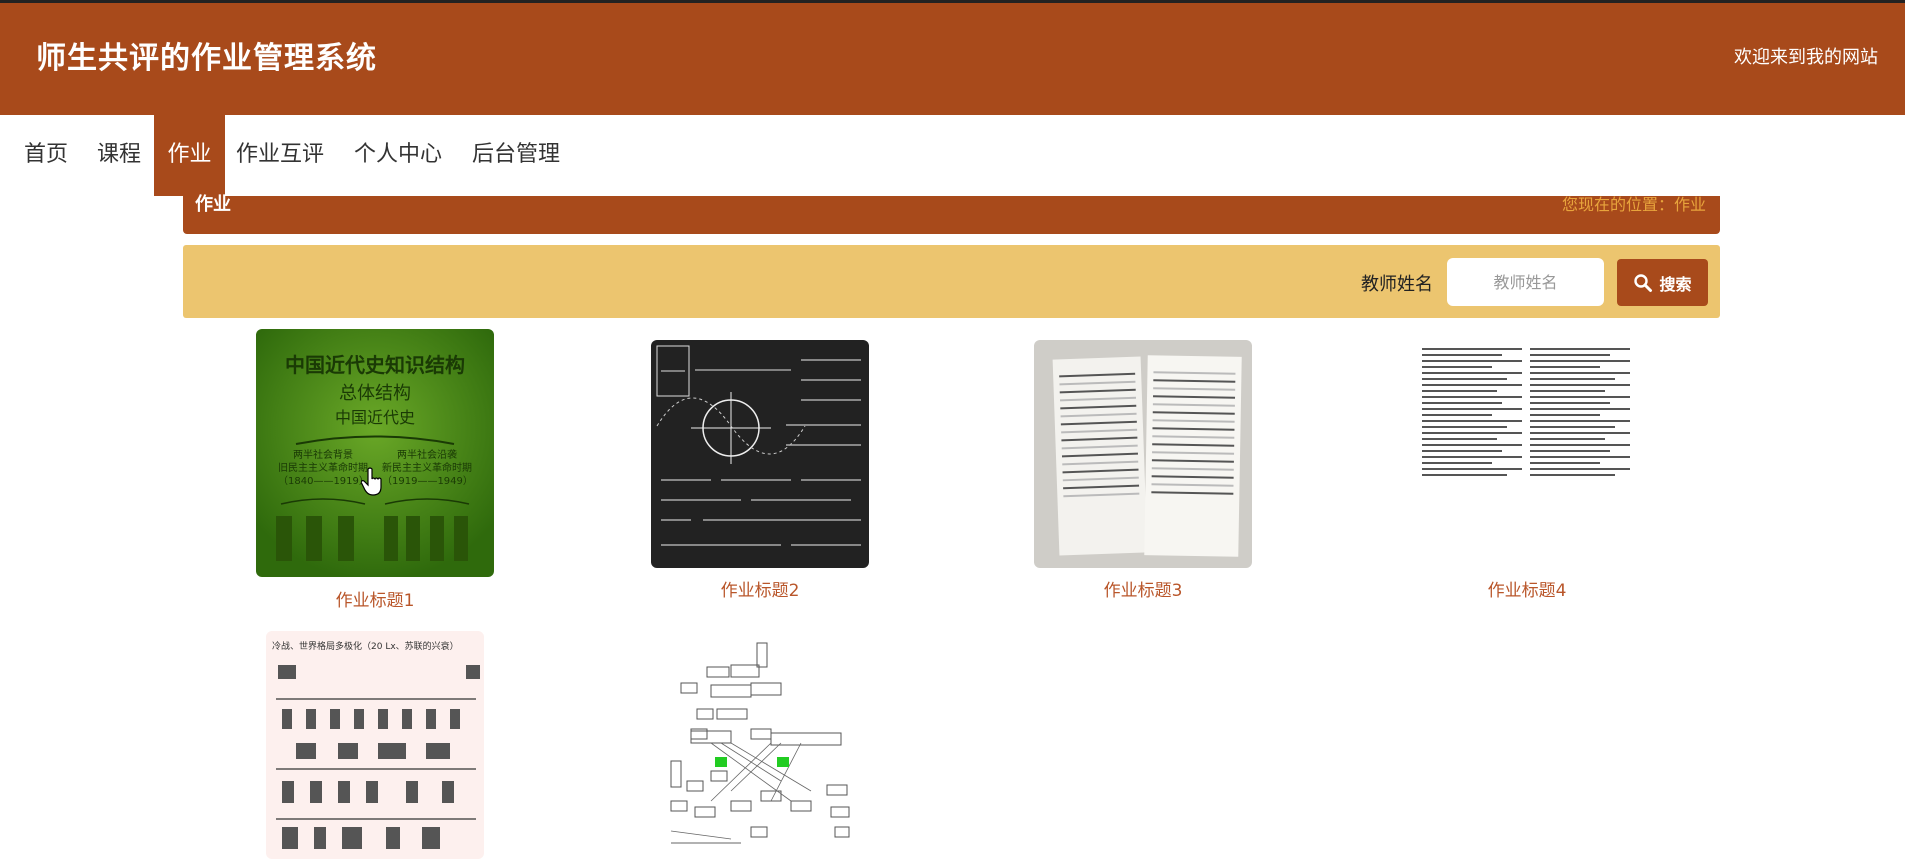  I want to click on nav-item-home: 首页, so click(46, 155).